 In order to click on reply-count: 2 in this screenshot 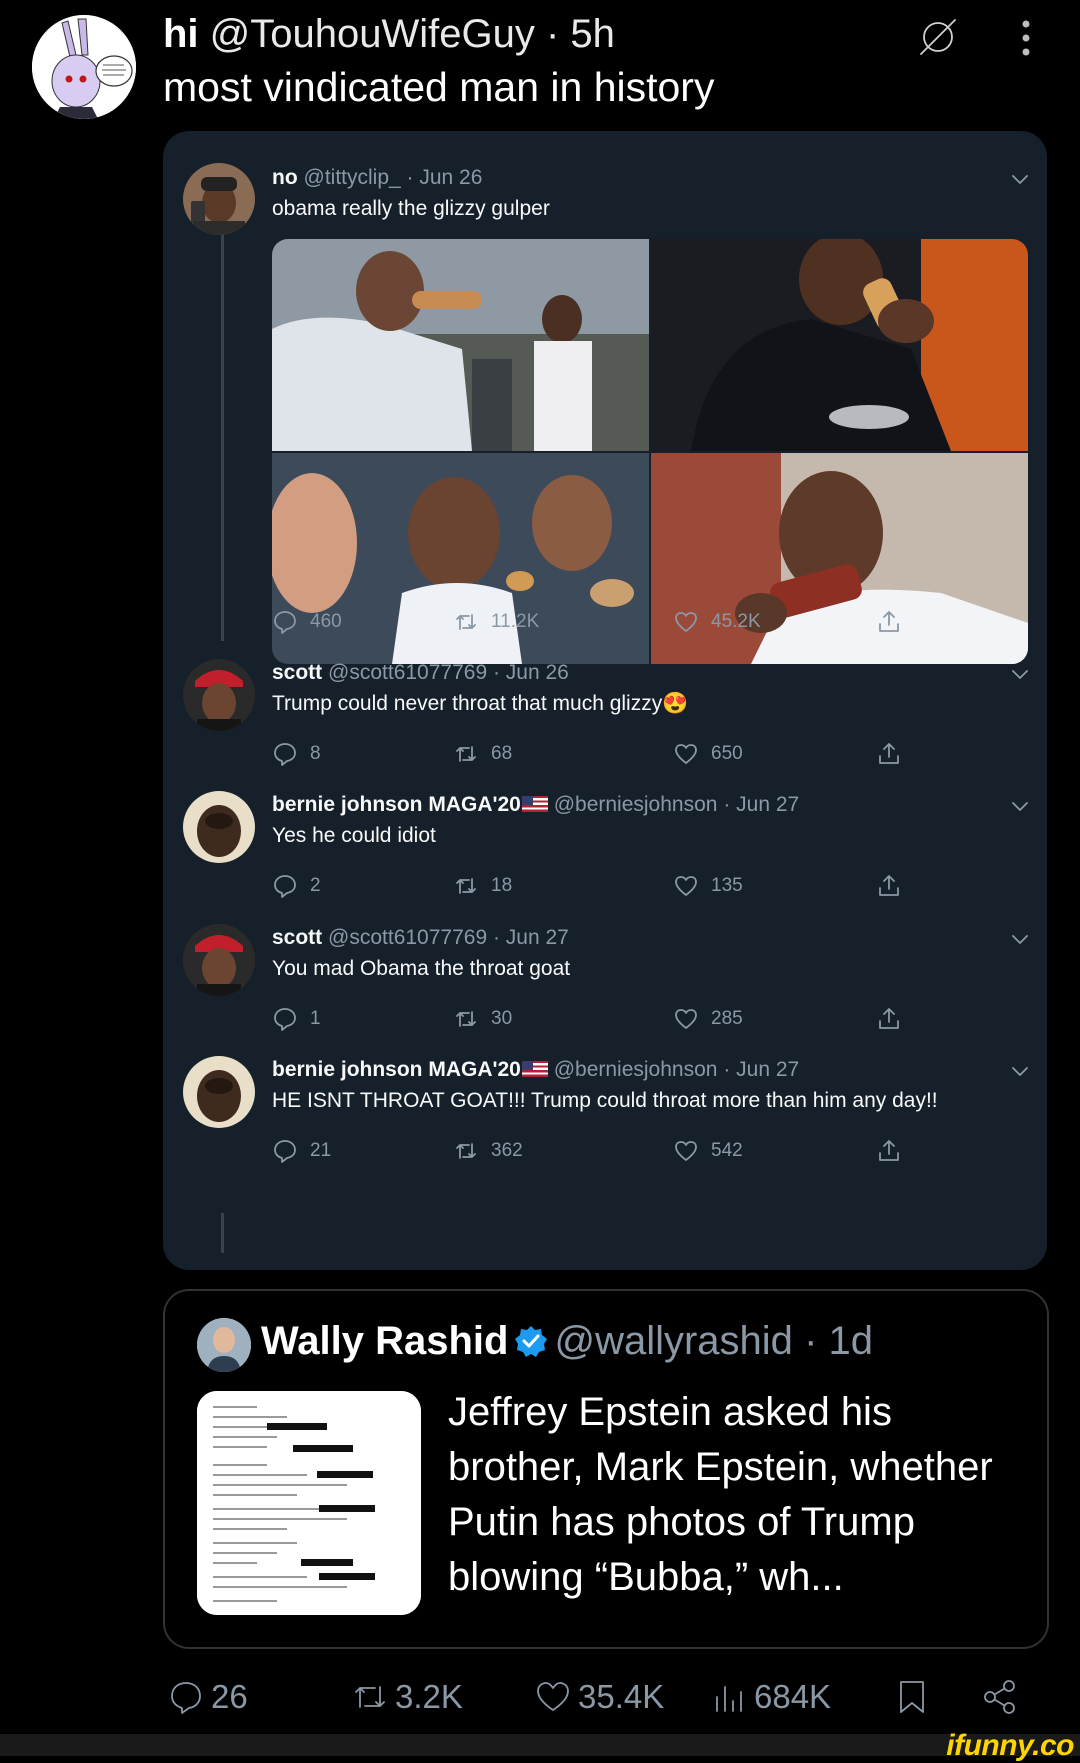, I will do `click(315, 885)`.